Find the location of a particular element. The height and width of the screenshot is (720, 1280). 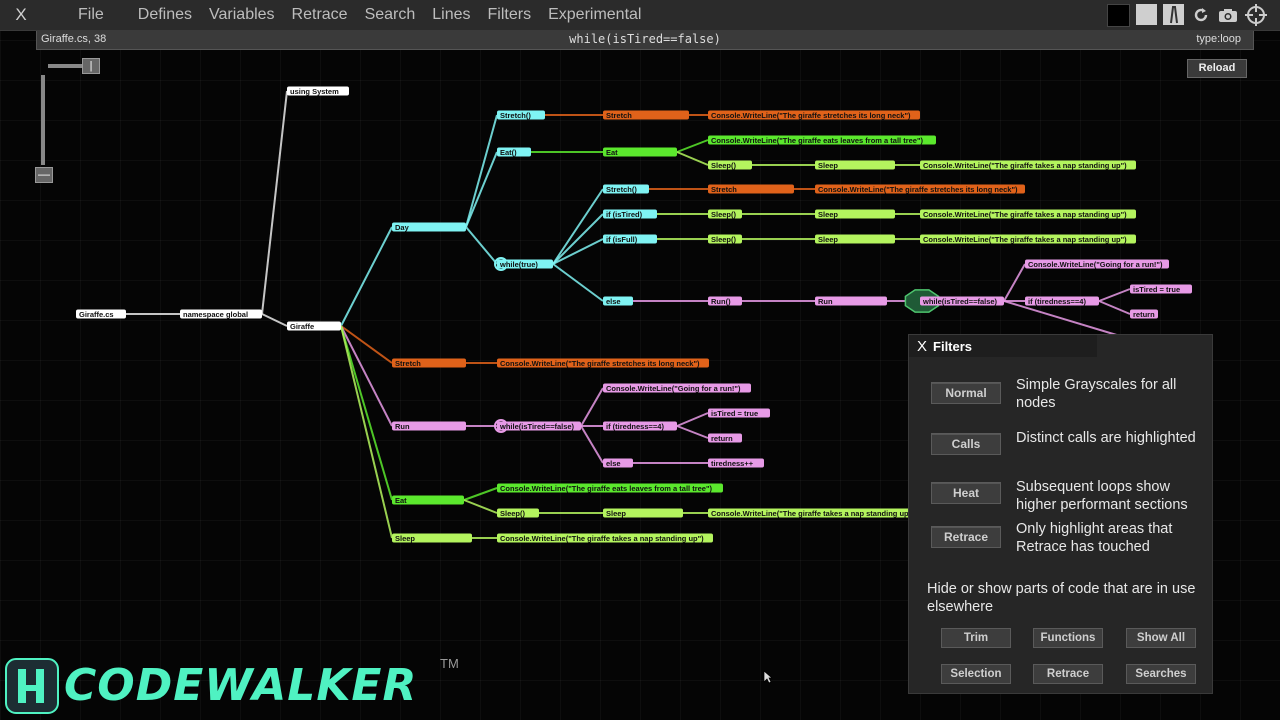

filter-retrace-button: Retrace is located at coordinates (966, 537).